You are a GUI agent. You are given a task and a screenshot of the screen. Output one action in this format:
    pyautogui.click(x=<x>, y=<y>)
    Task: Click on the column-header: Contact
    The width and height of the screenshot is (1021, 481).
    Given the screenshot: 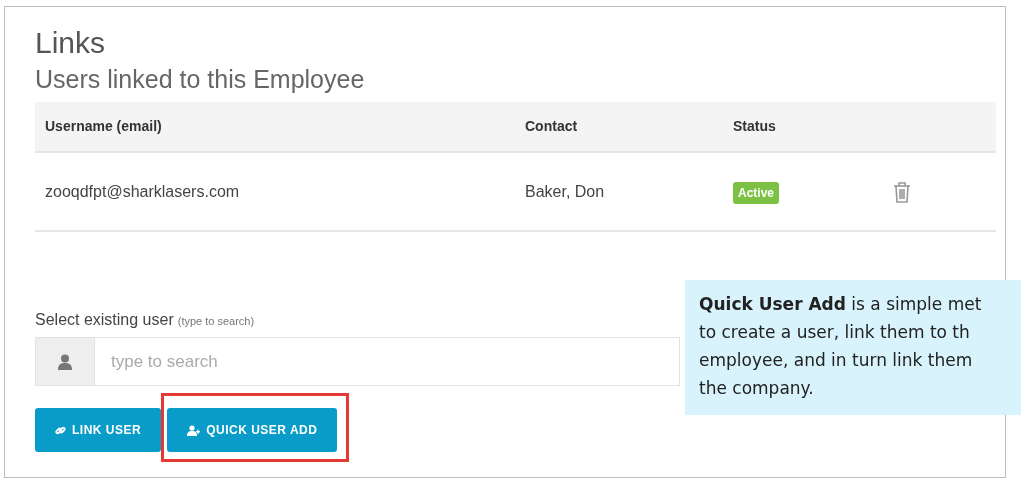 What is the action you would take?
    pyautogui.click(x=551, y=126)
    